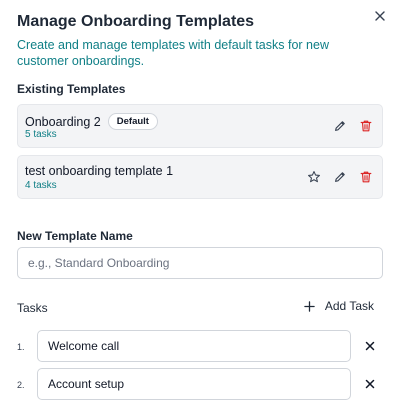 Image resolution: width=400 pixels, height=400 pixels. What do you see at coordinates (309, 306) in the screenshot?
I see `plus-icon` at bounding box center [309, 306].